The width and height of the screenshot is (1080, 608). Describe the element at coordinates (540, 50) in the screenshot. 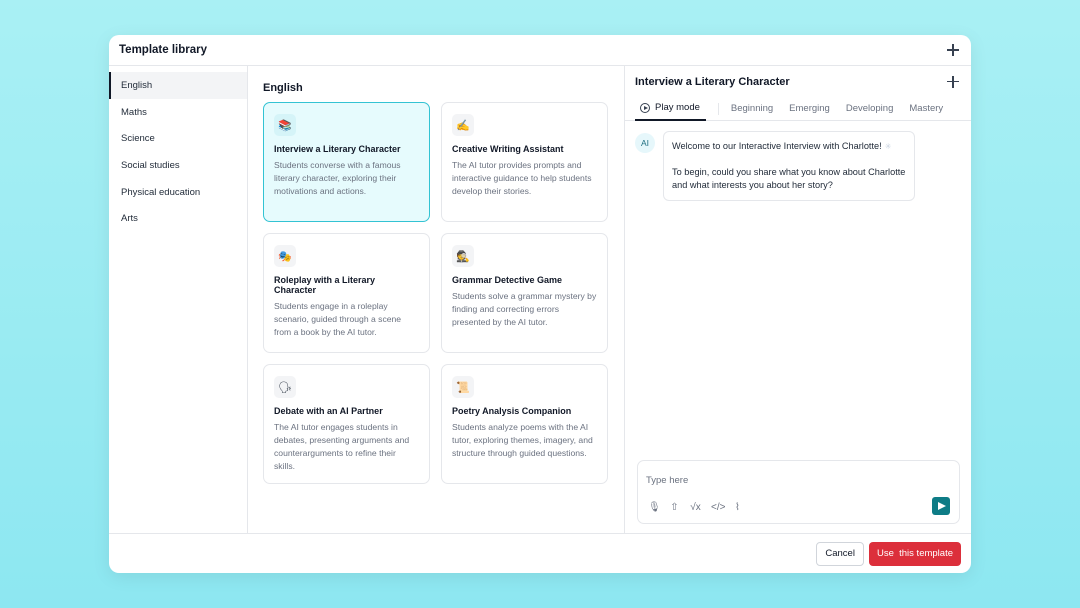

I see `modal-header: Template library` at that location.